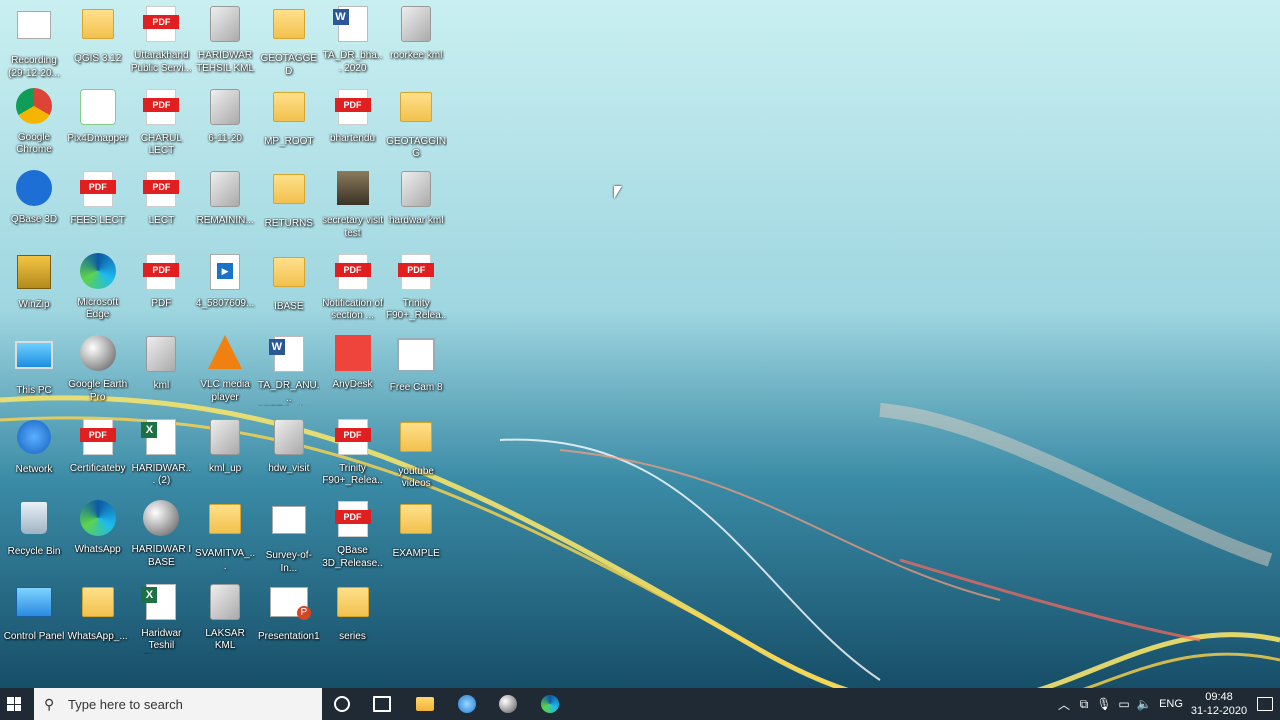  I want to click on desktop-icon: LECT, so click(161, 208).